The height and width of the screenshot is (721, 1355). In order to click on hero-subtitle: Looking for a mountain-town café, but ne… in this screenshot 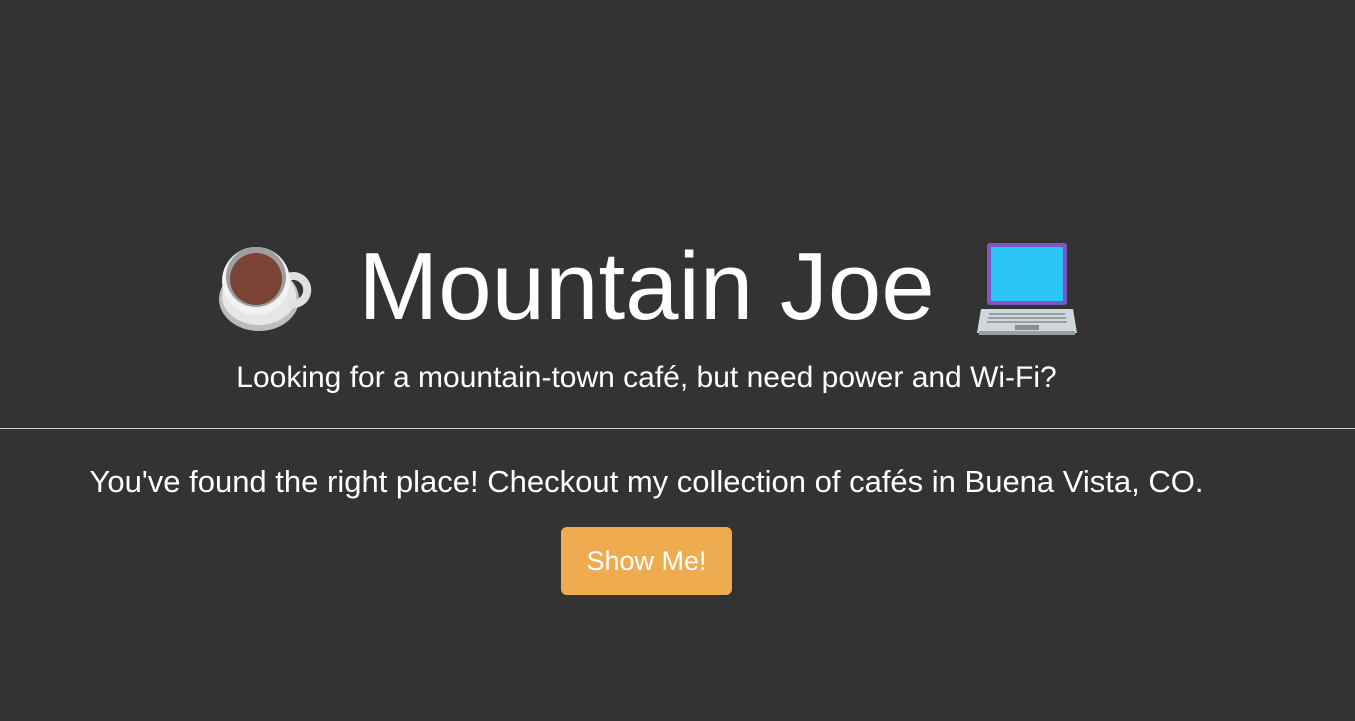, I will do `click(646, 377)`.